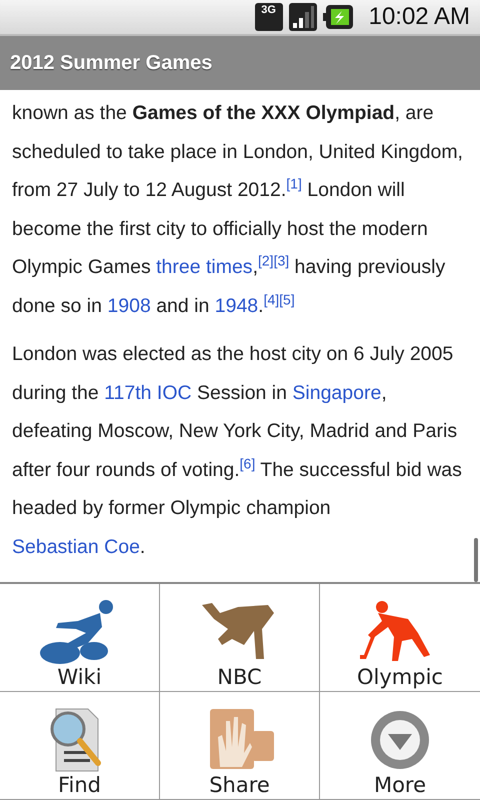  Describe the element at coordinates (287, 299) in the screenshot. I see `reference-link: [5]` at that location.